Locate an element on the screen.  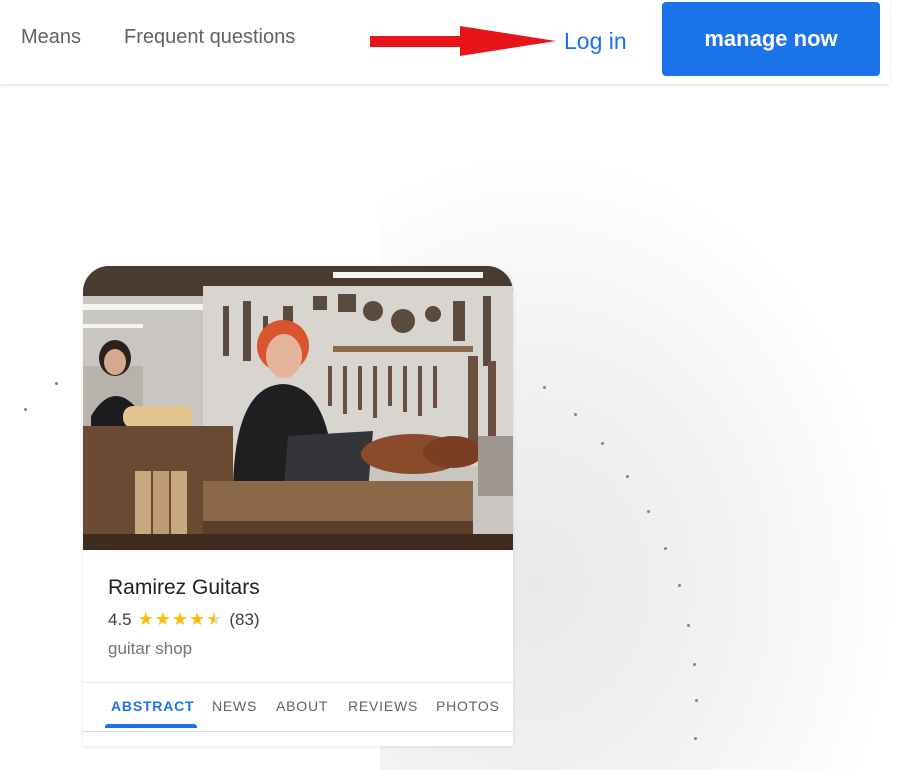
nav-link-frequent-questions: Frequent questions is located at coordinates (209, 37).